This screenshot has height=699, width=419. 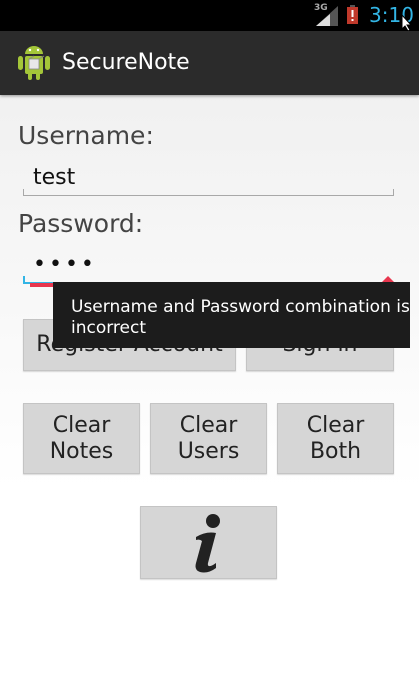 What do you see at coordinates (335, 425) in the screenshot?
I see `clear-both-label-1: Clear` at bounding box center [335, 425].